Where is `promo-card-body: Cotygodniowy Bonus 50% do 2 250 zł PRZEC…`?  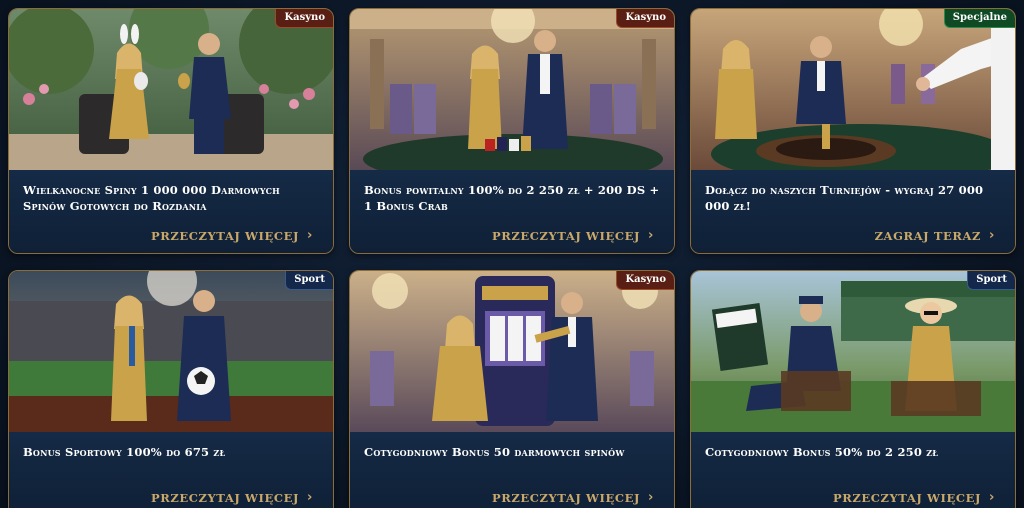 promo-card-body: Cotygodniowy Bonus 50% do 2 250 zł PRZEC… is located at coordinates (853, 470).